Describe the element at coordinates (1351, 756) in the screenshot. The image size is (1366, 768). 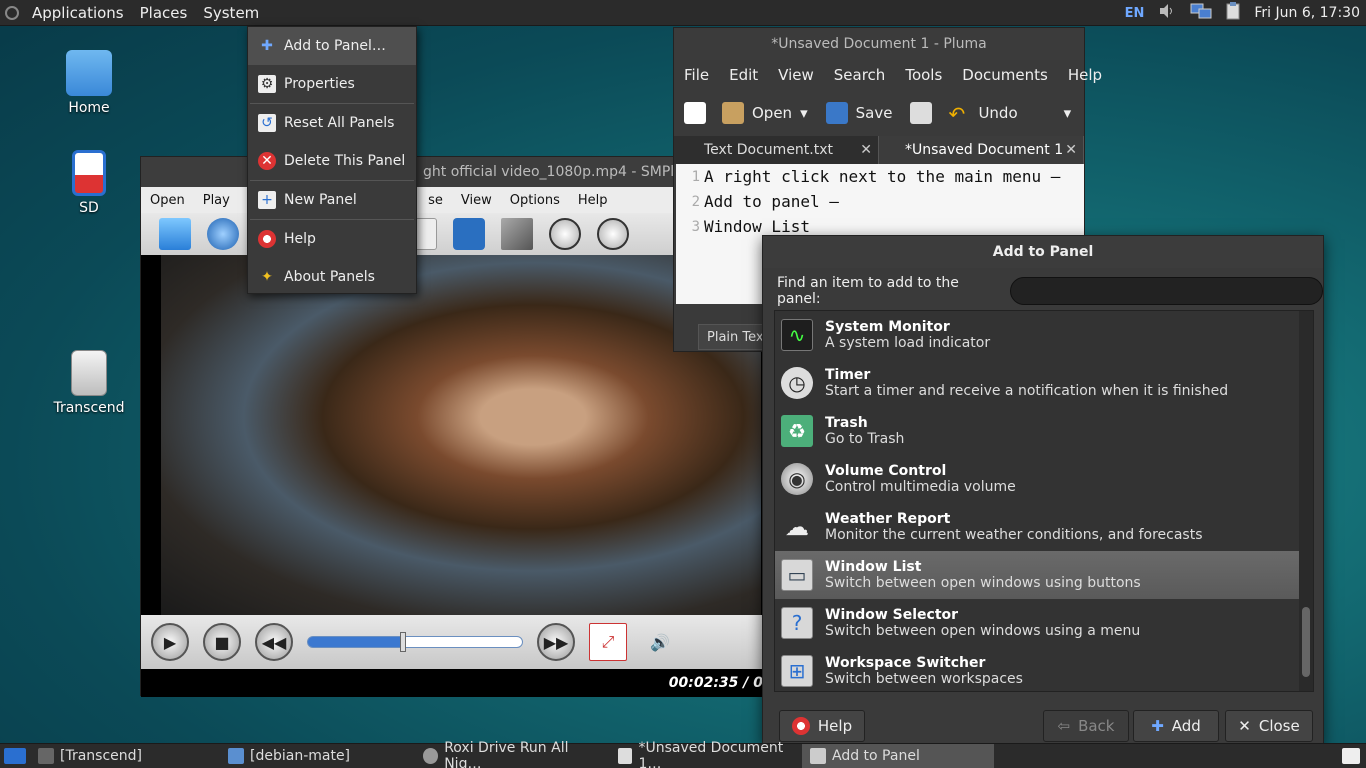
I see `workspace-switcher` at that location.